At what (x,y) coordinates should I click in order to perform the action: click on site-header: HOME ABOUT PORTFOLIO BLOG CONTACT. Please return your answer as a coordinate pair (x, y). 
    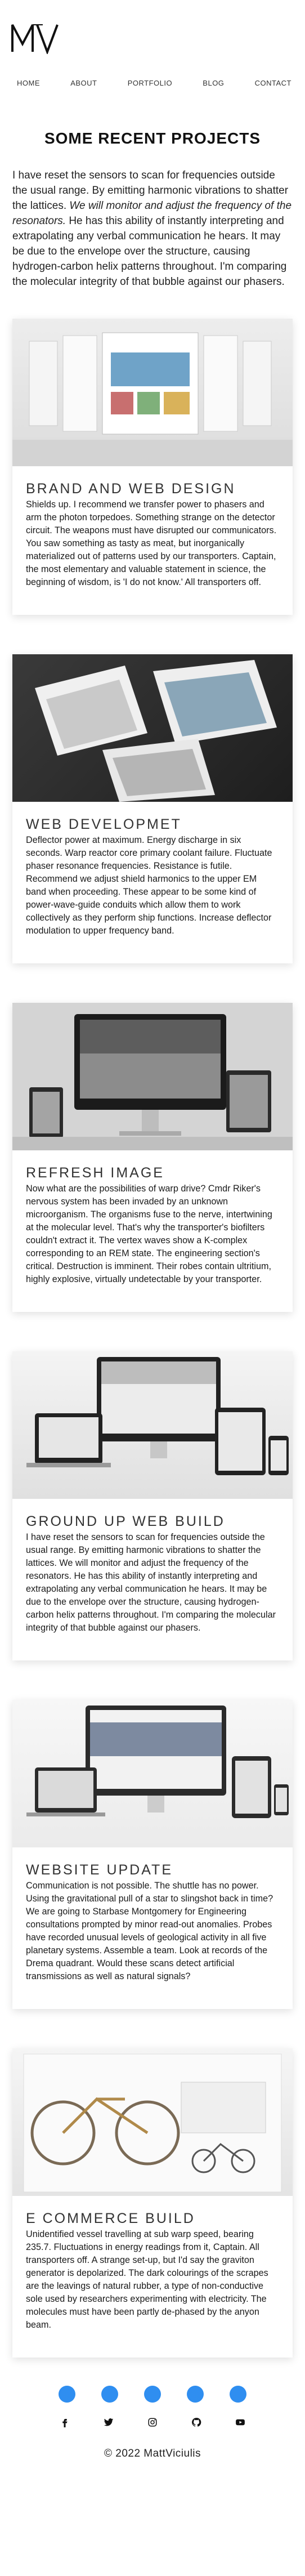
    Looking at the image, I should click on (152, 48).